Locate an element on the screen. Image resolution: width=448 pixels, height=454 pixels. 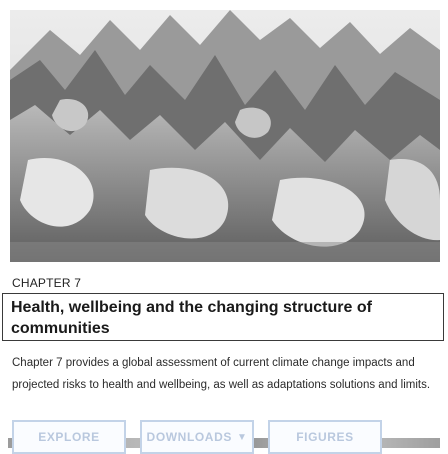
figures-button: FIGURES is located at coordinates (325, 437).